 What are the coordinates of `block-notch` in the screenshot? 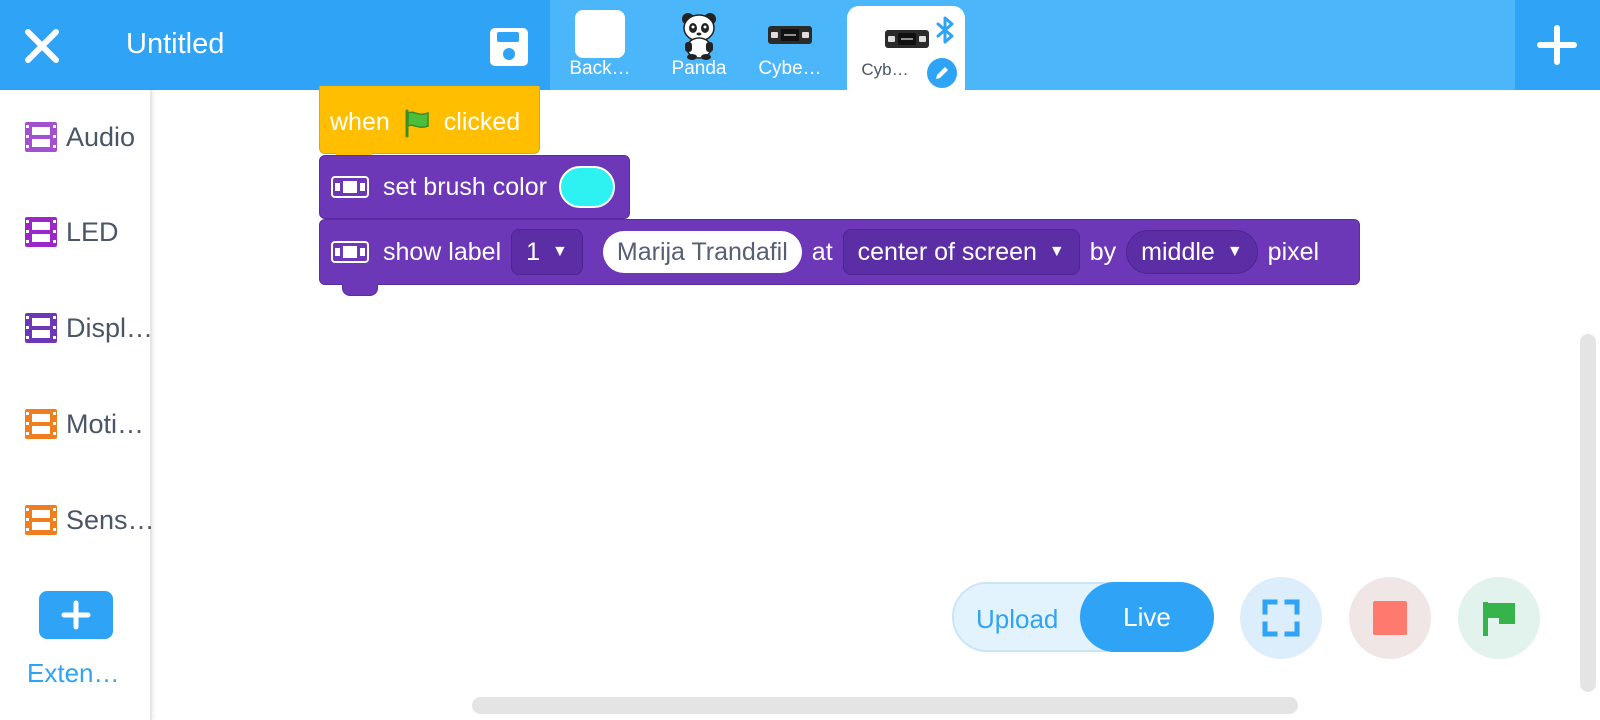 It's located at (360, 290).